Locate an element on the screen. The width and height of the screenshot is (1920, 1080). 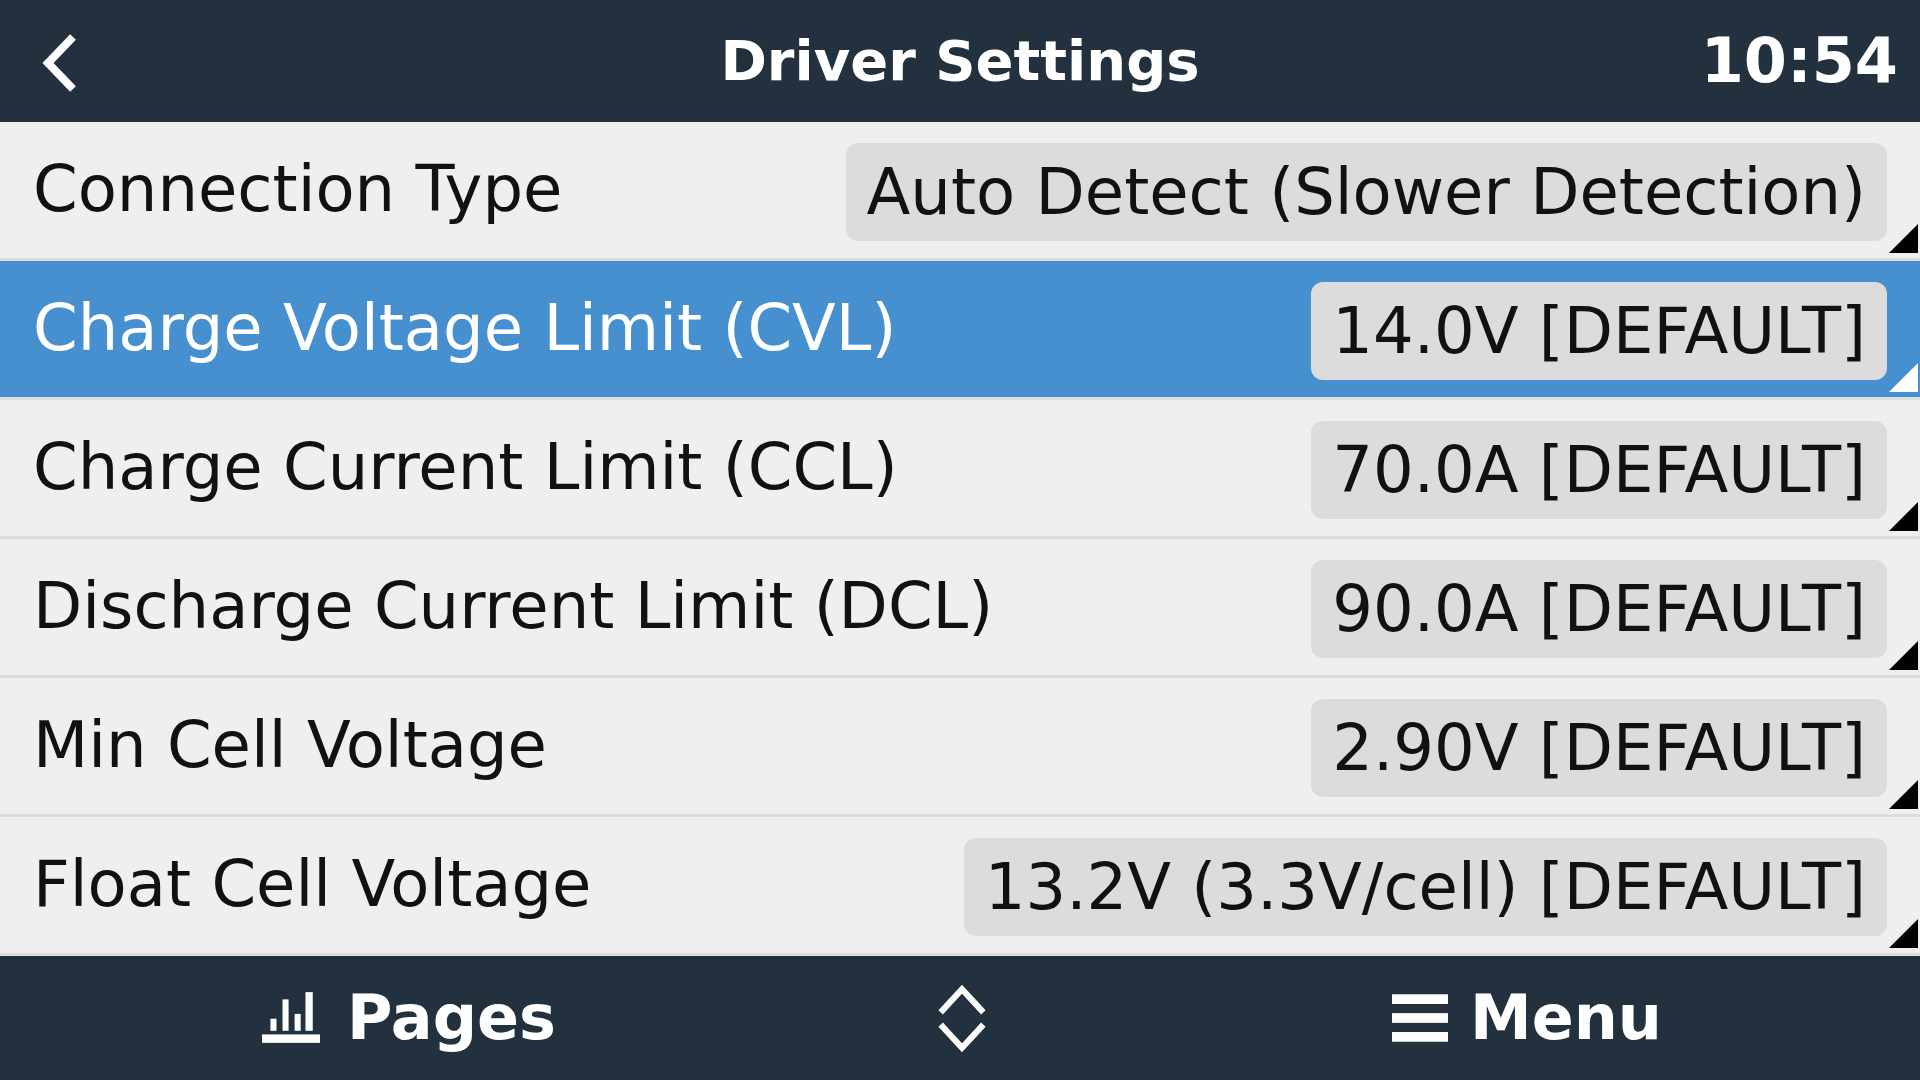
page-title: Driver Settings is located at coordinates (960, 61).